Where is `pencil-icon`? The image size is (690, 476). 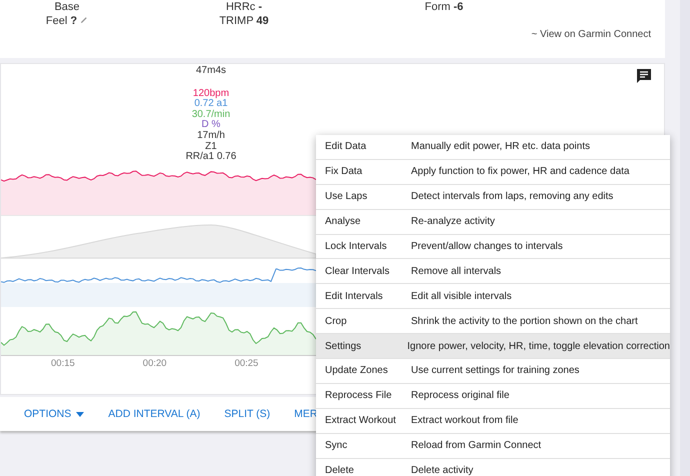
pencil-icon is located at coordinates (84, 20).